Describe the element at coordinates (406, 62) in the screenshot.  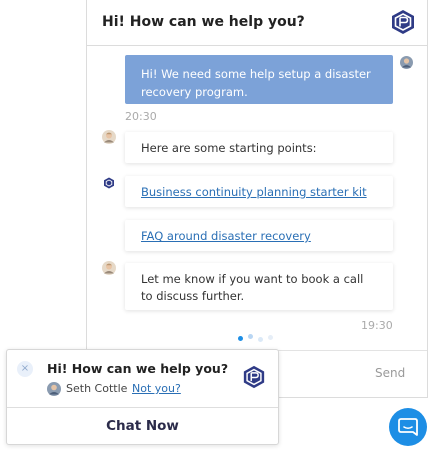
I see `user-avatar` at that location.